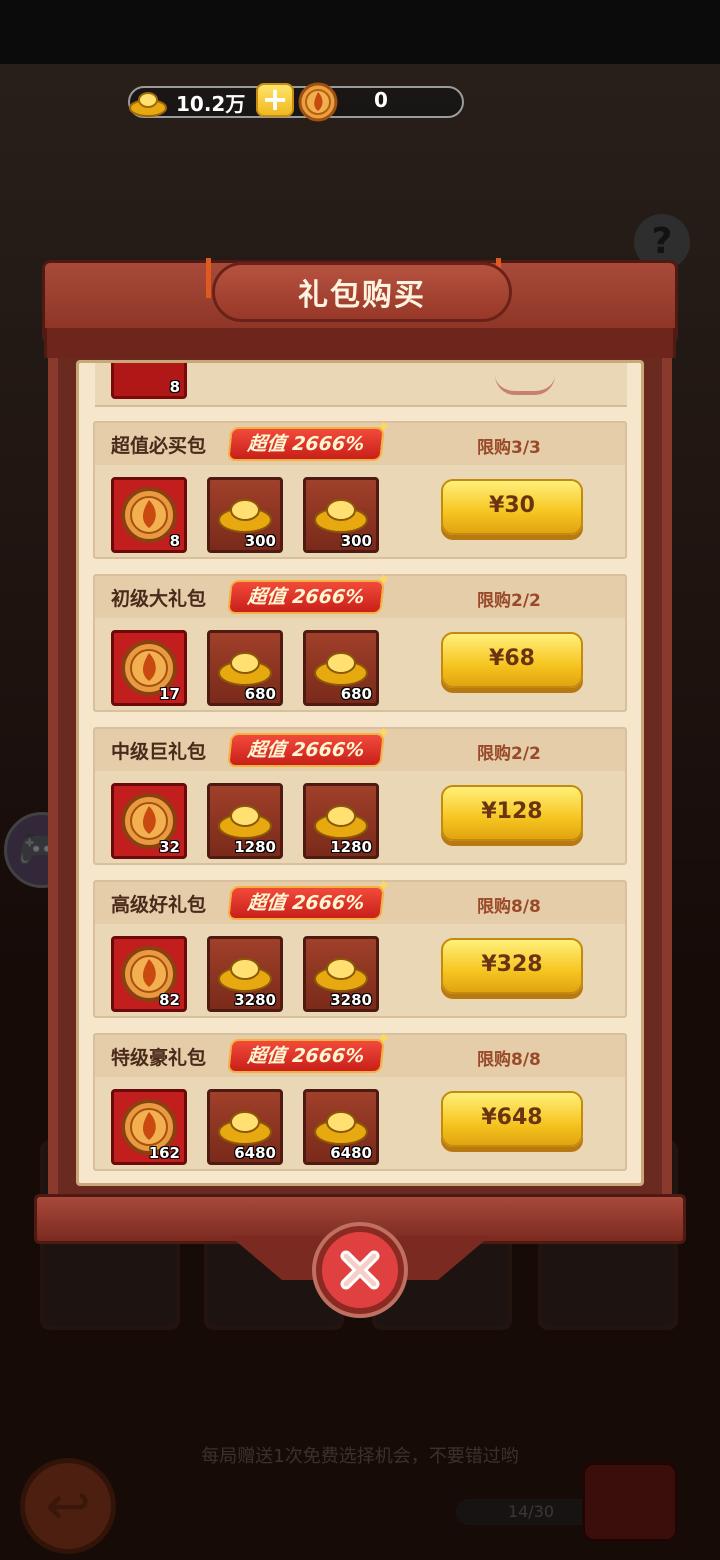 The width and height of the screenshot is (720, 1560). What do you see at coordinates (509, 448) in the screenshot?
I see `purchase-limit: 限购3/3` at bounding box center [509, 448].